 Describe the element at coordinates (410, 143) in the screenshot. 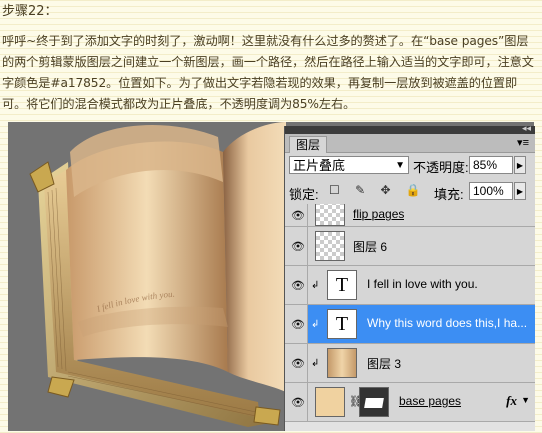

I see `panel-tab-row: 图层 ▾≡` at that location.